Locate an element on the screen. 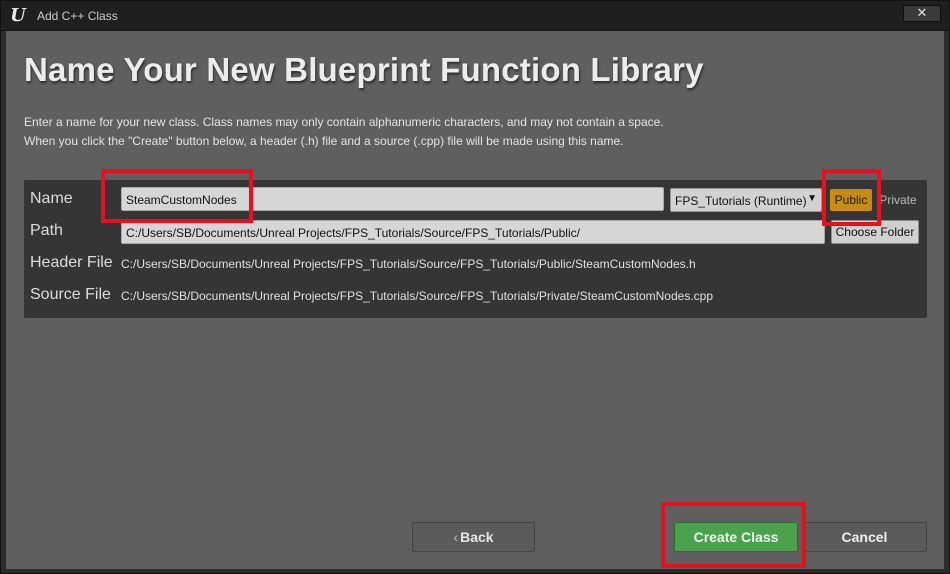 The width and height of the screenshot is (950, 574). choose-folder-button: Choose Folder is located at coordinates (875, 232).